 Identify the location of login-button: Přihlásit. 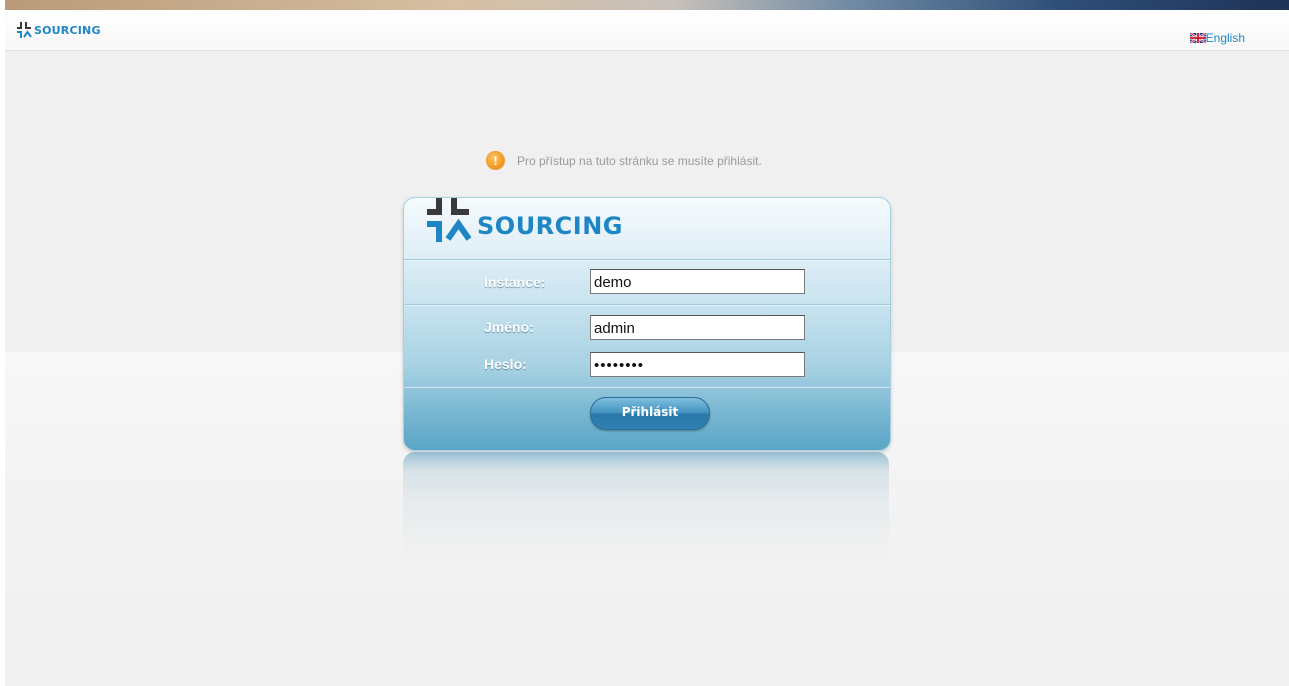
(650, 413).